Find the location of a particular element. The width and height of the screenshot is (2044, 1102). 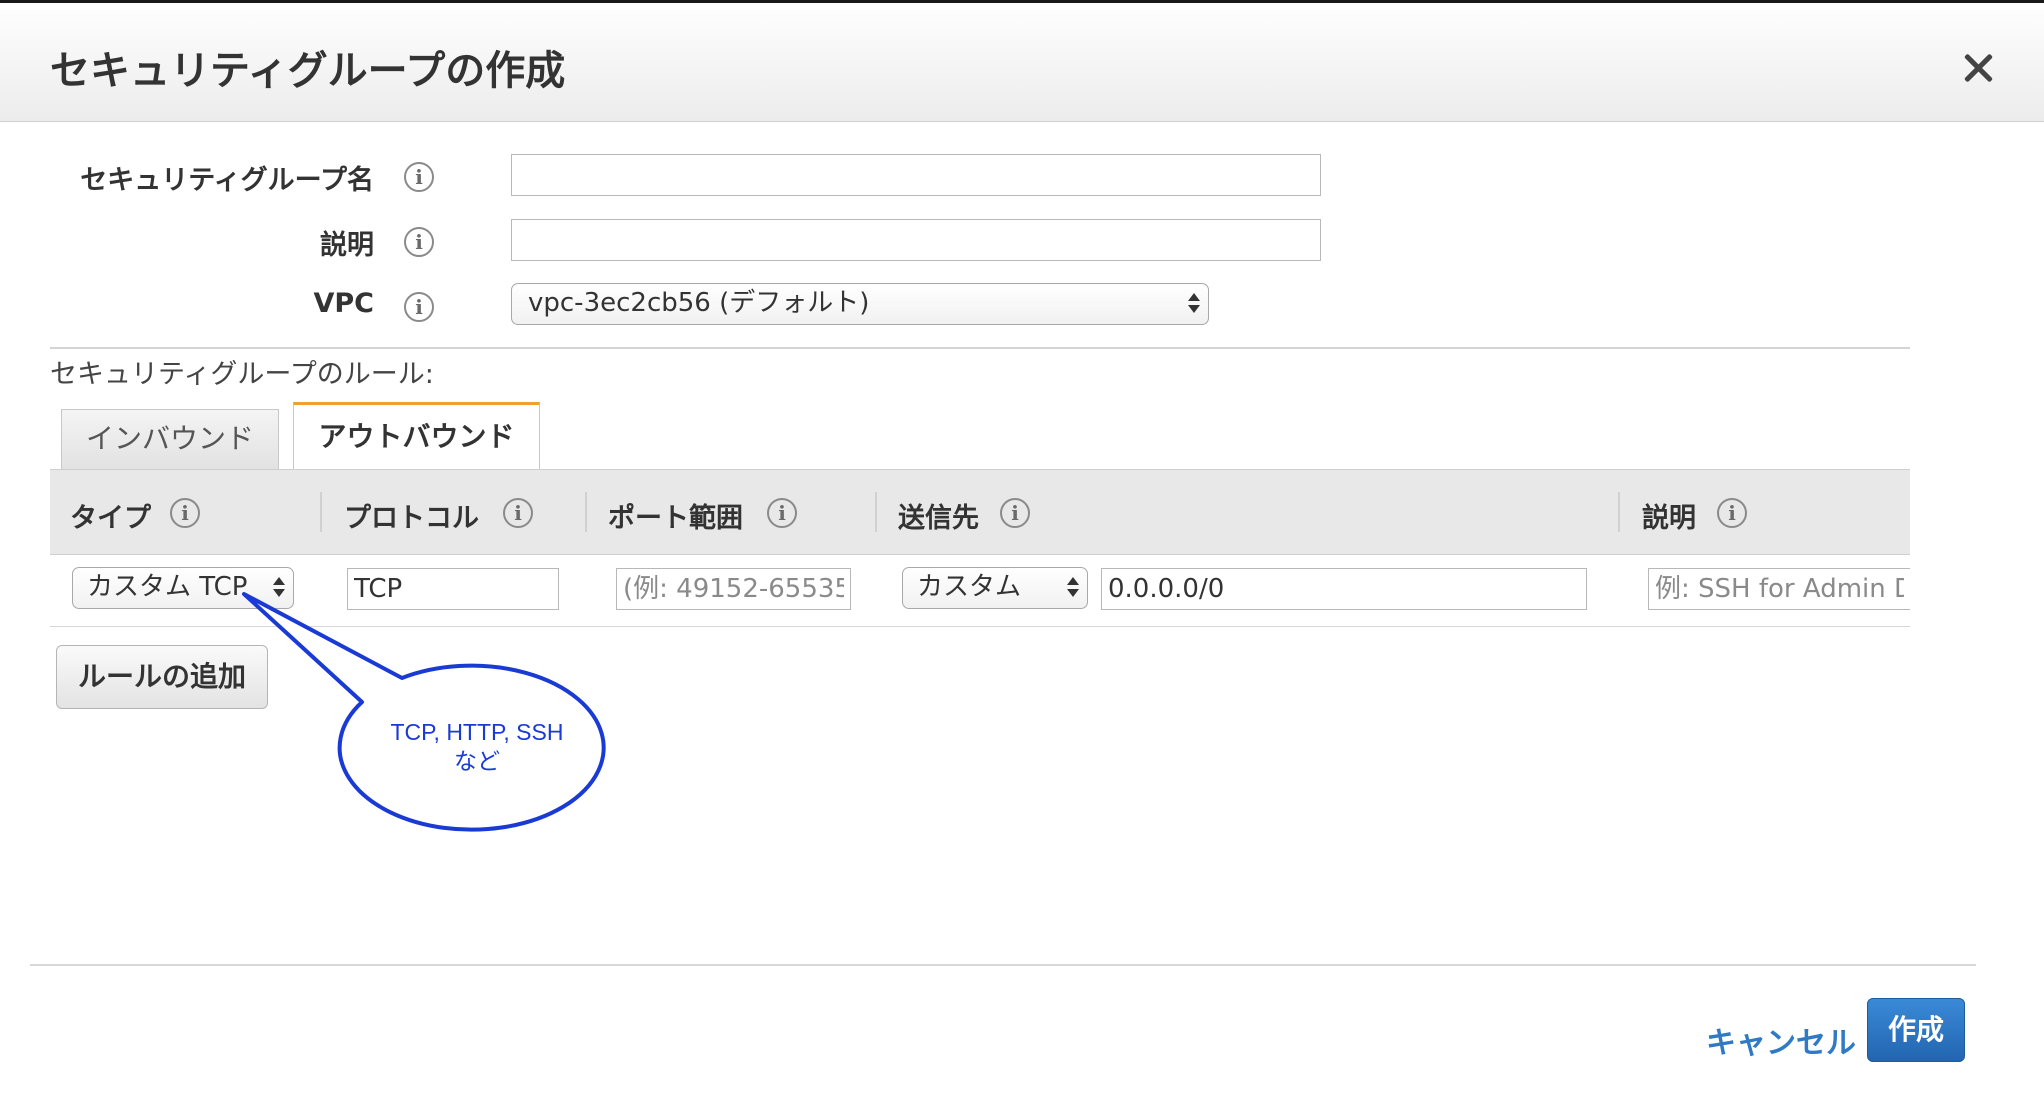

footer-divider is located at coordinates (1003, 965).